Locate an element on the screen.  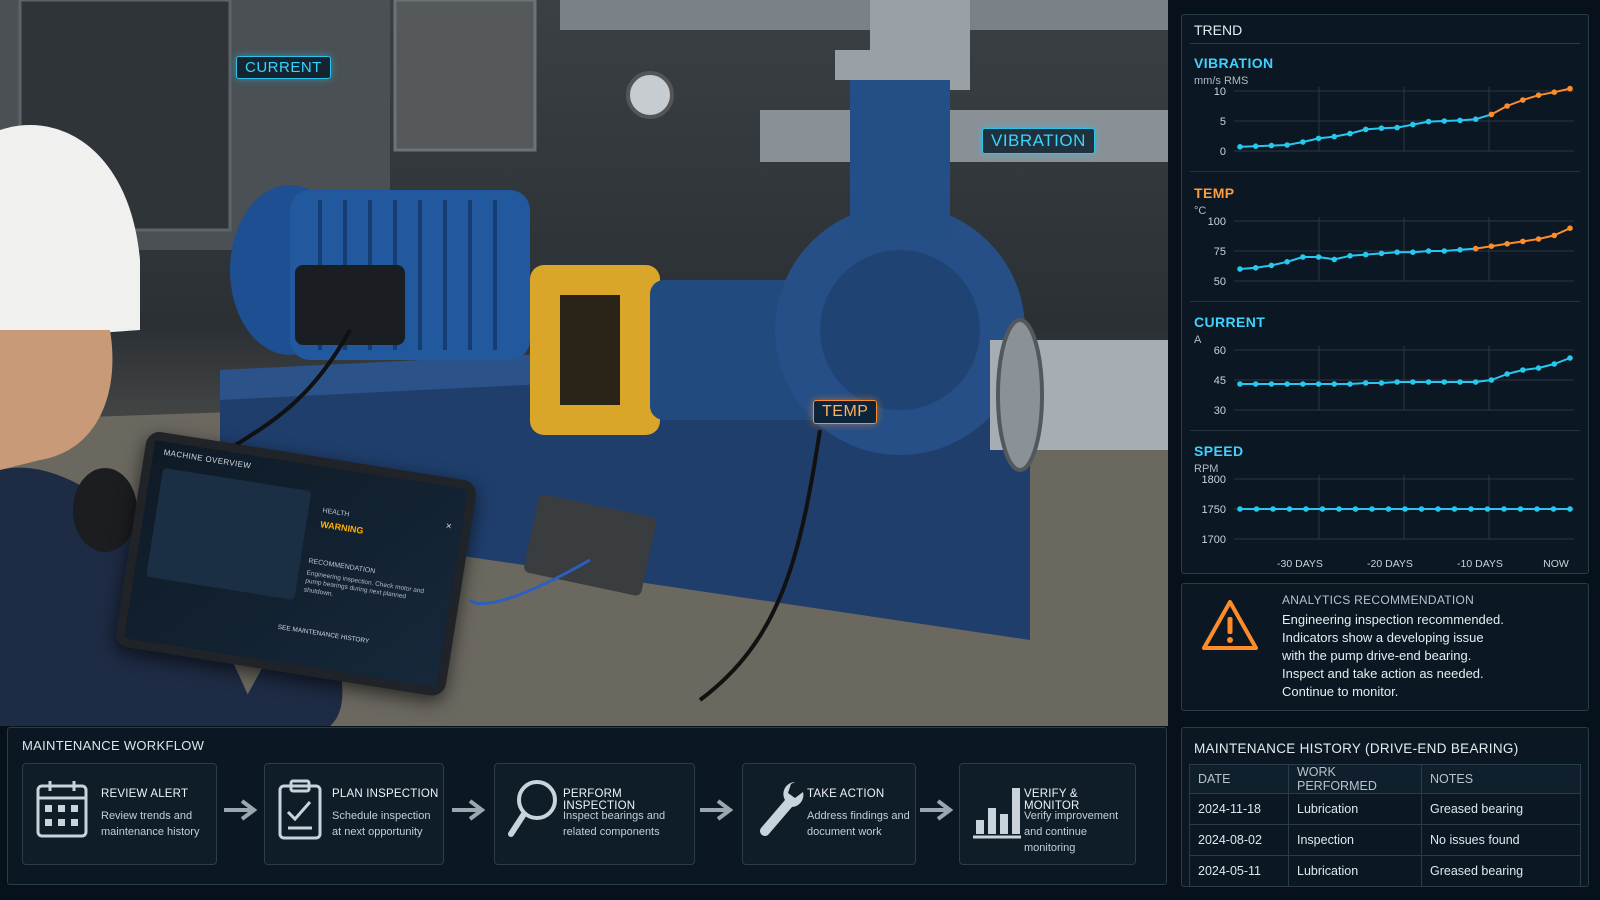
calendar-icon is located at coordinates (62, 809).